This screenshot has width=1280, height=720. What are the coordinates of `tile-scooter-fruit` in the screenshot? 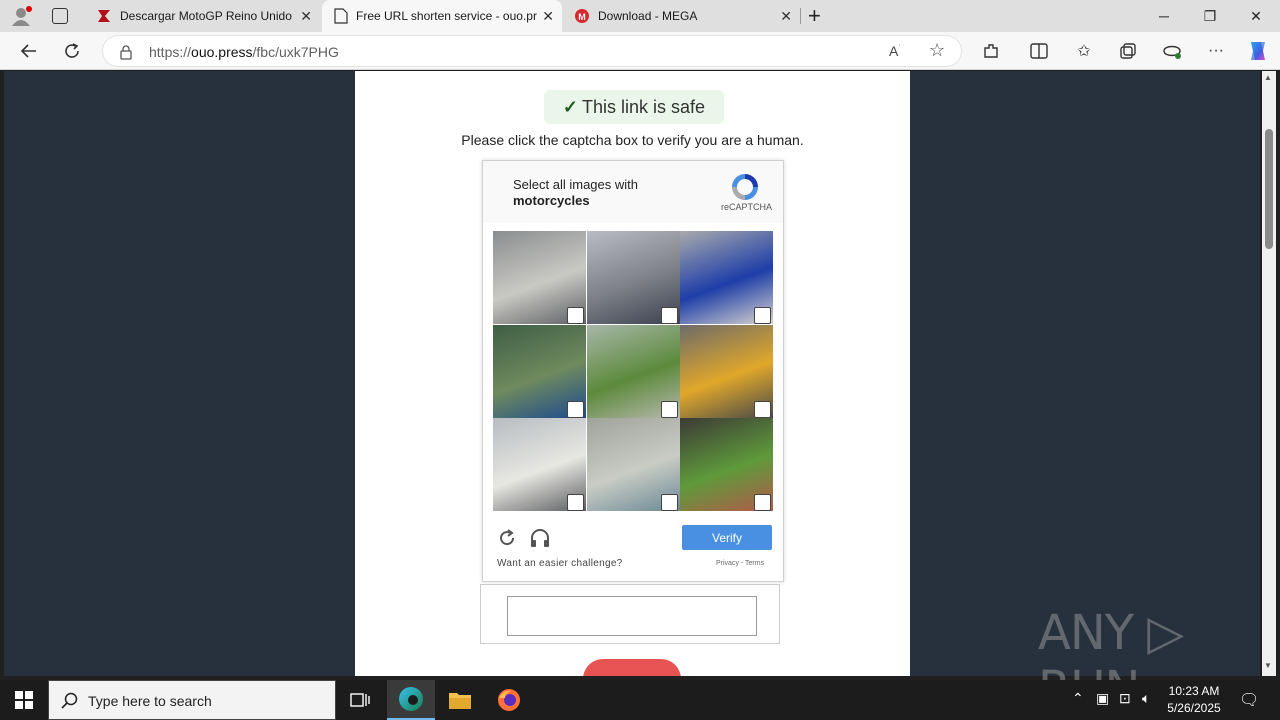 It's located at (726, 464).